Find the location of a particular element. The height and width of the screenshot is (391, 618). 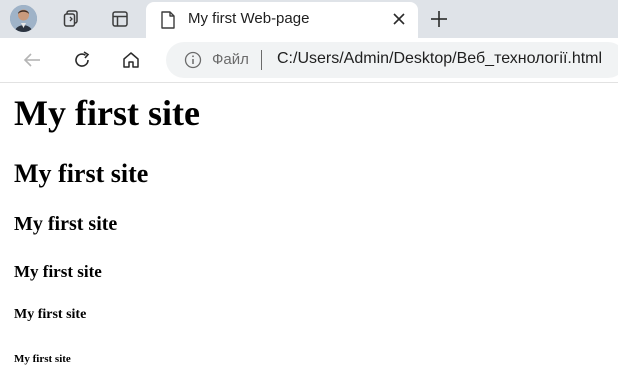

address-divider is located at coordinates (261, 60).